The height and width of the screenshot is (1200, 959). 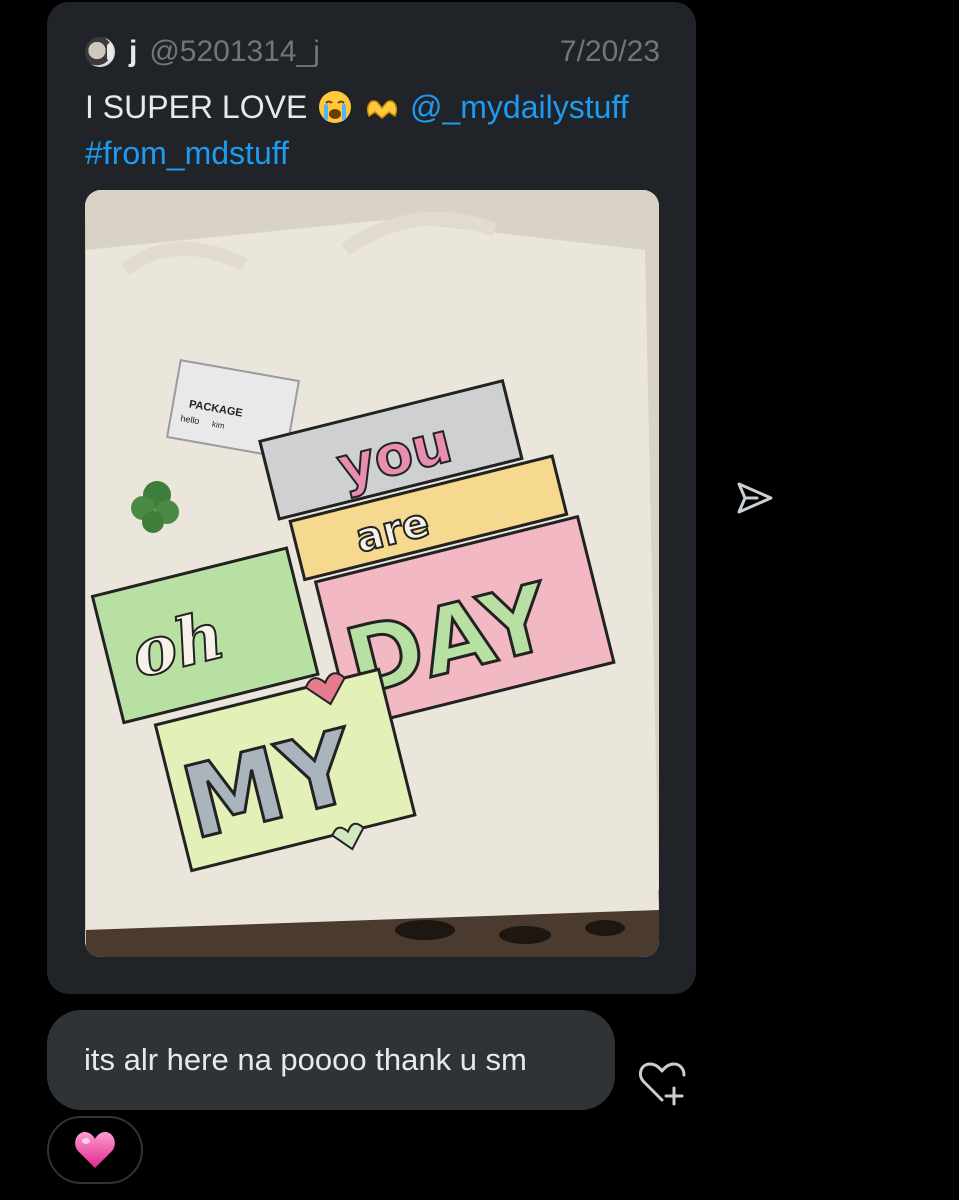 I want to click on display-name: j, so click(x=133, y=52).